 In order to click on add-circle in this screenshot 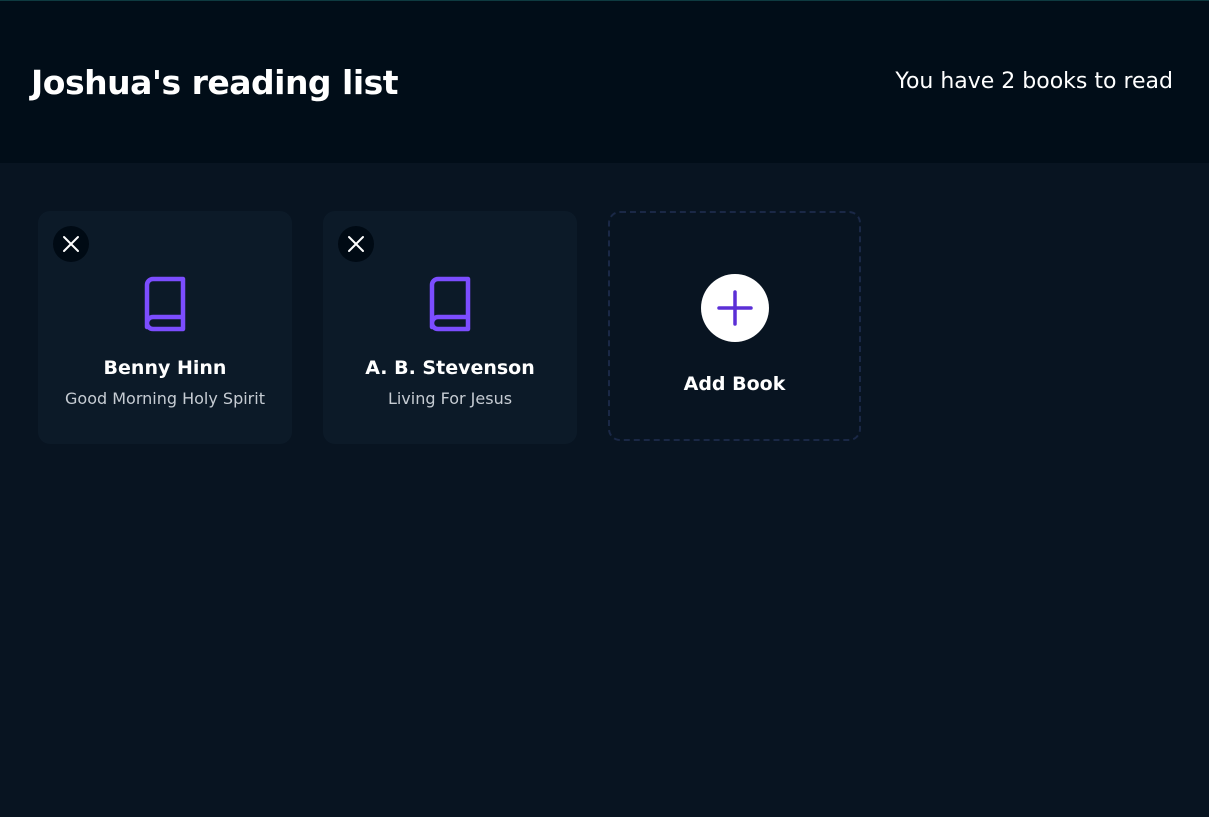, I will do `click(735, 308)`.